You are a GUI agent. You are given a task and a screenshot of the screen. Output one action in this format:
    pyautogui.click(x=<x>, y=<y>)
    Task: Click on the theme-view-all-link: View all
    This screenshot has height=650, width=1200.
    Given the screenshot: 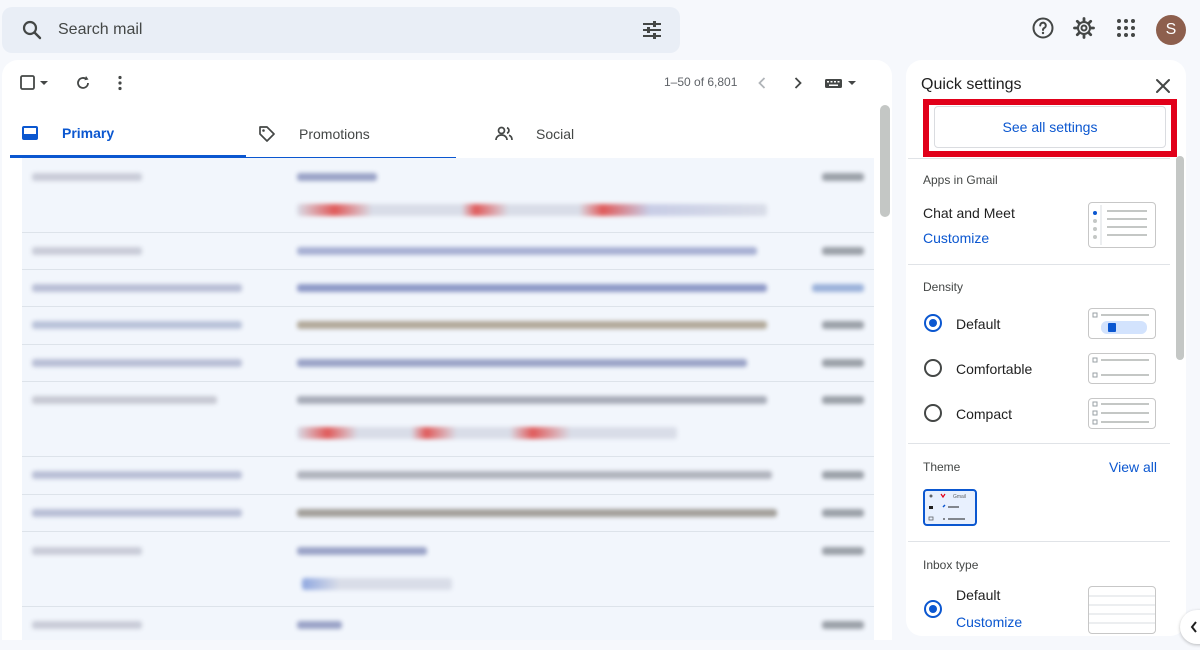 What is the action you would take?
    pyautogui.click(x=1133, y=467)
    